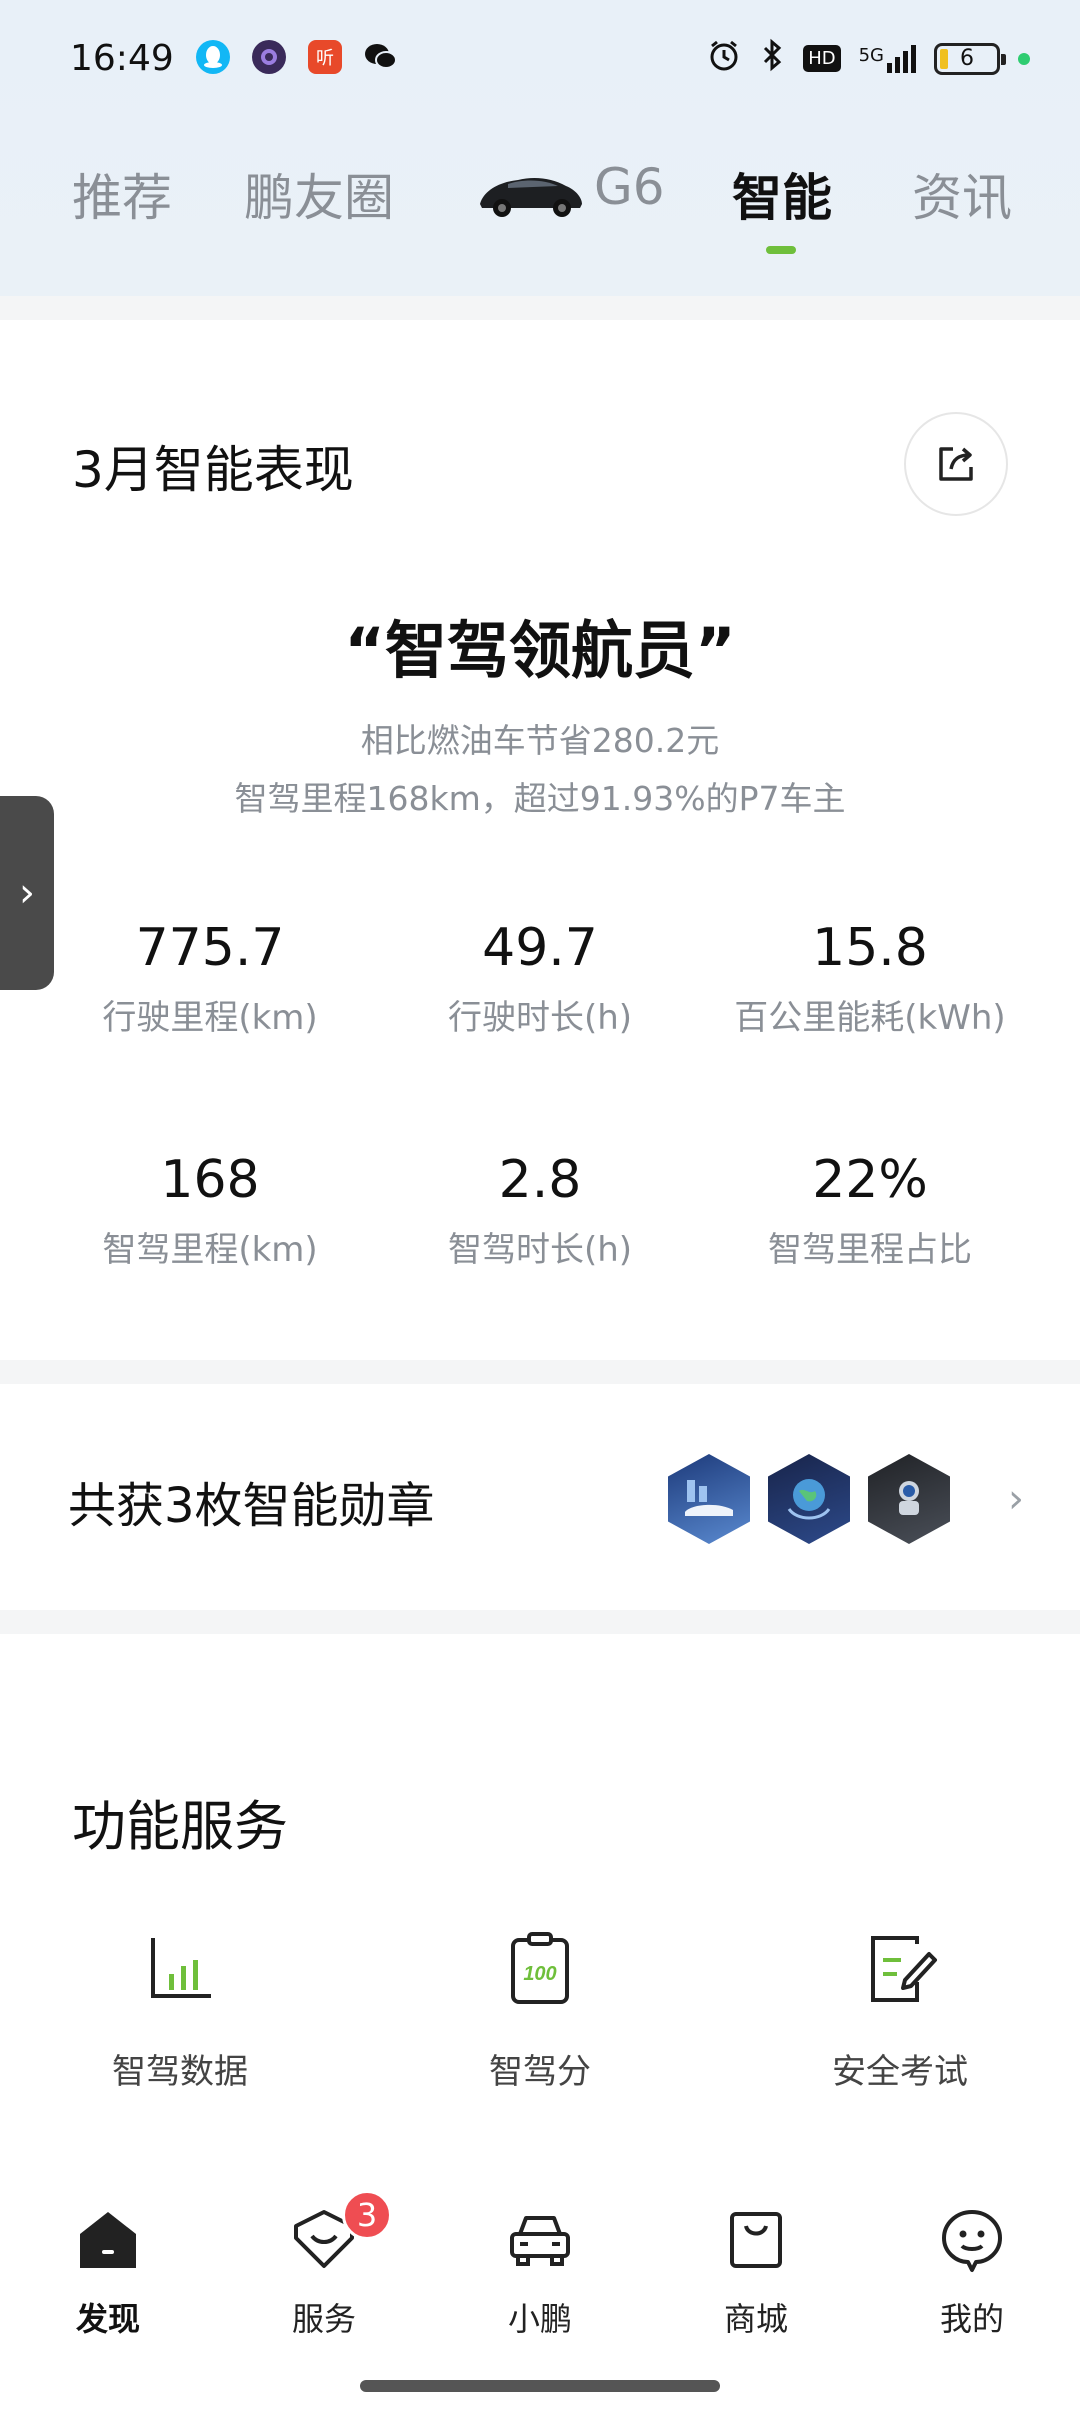 The height and width of the screenshot is (2412, 1080). What do you see at coordinates (180, 2008) in the screenshot?
I see `service-smart-drive-data: 智驾数据` at bounding box center [180, 2008].